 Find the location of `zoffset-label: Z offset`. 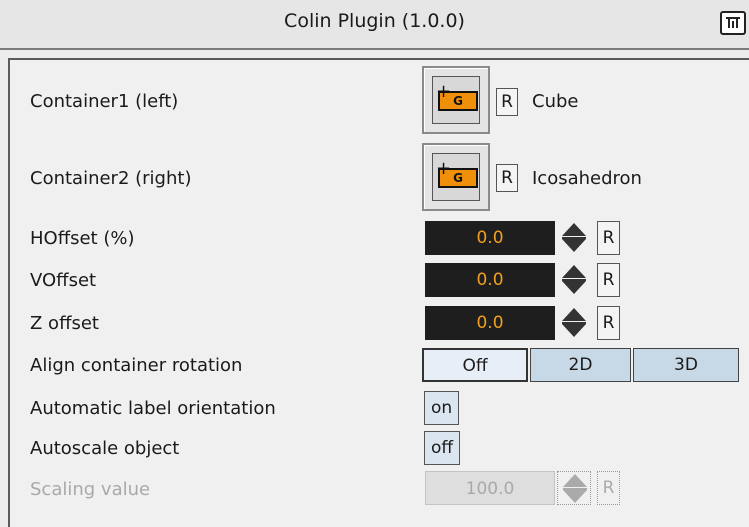

zoffset-label: Z offset is located at coordinates (64, 323).